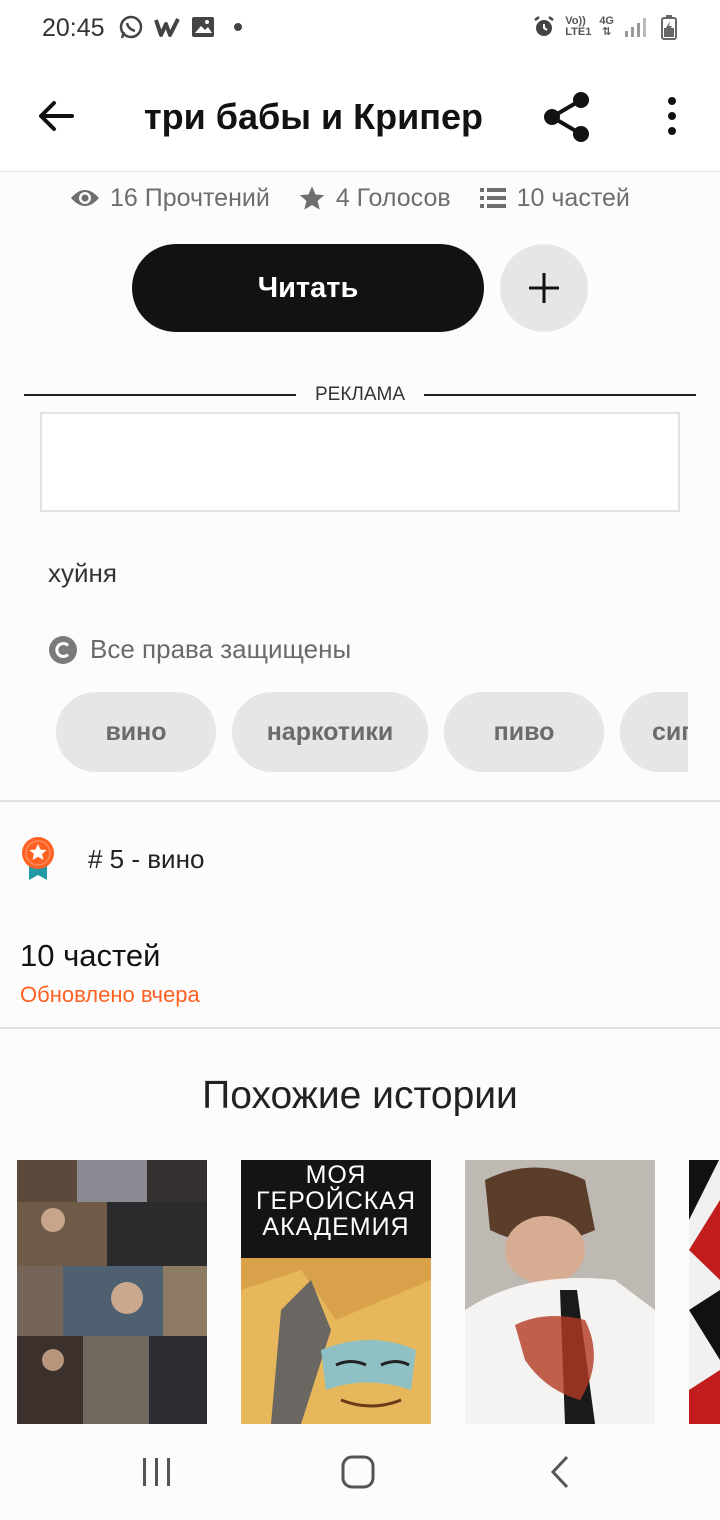 Image resolution: width=720 pixels, height=1520 pixels. I want to click on cover-stripes-image, so click(704, 1292).